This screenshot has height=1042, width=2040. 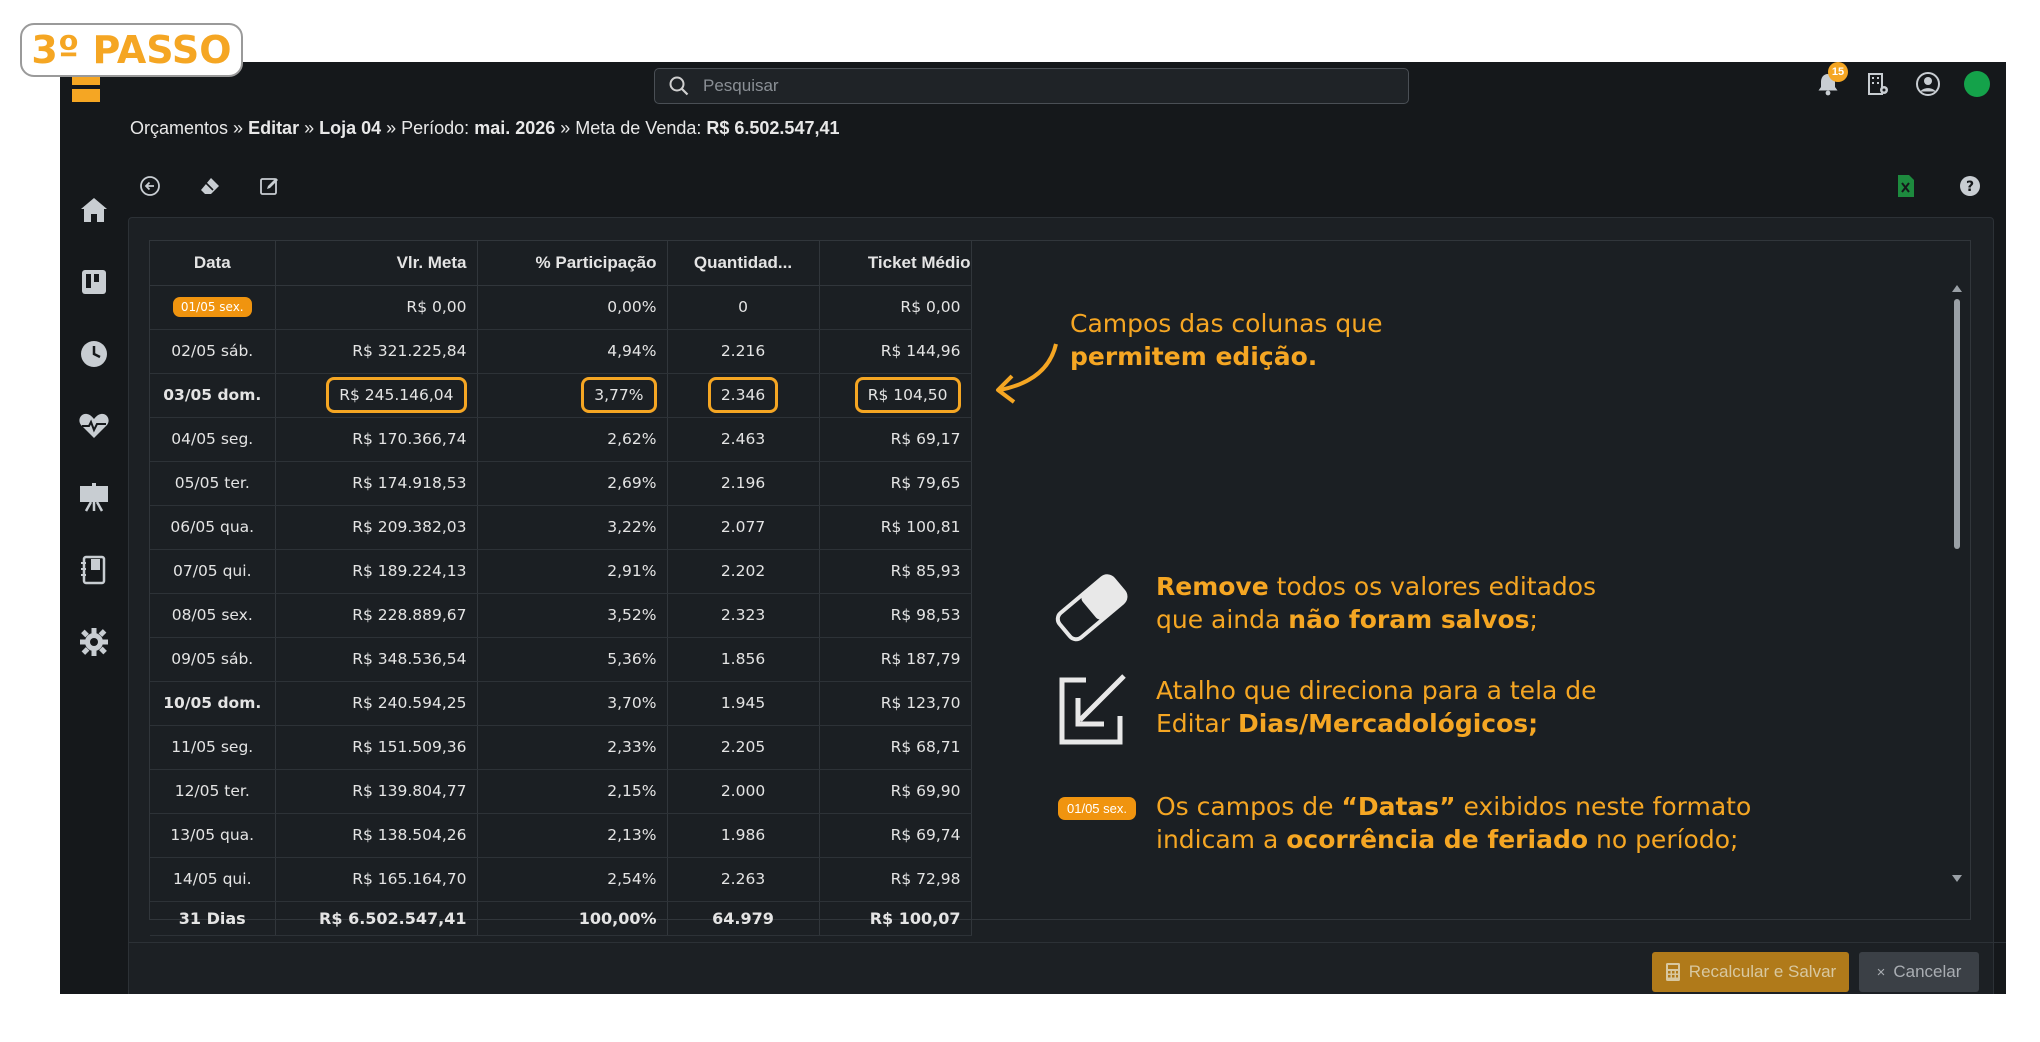 What do you see at coordinates (396, 395) in the screenshot?
I see `editable-field-highlight: R$ 245.146,04` at bounding box center [396, 395].